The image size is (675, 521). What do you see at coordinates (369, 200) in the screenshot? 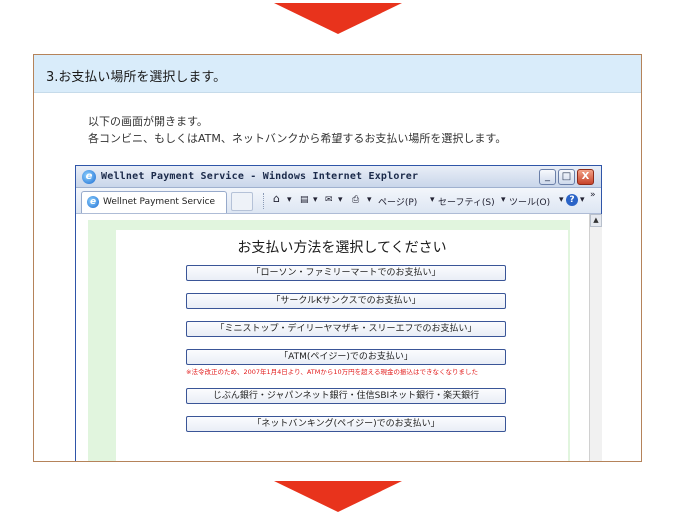
I see `print-dropdown-icon: ▾` at bounding box center [369, 200].